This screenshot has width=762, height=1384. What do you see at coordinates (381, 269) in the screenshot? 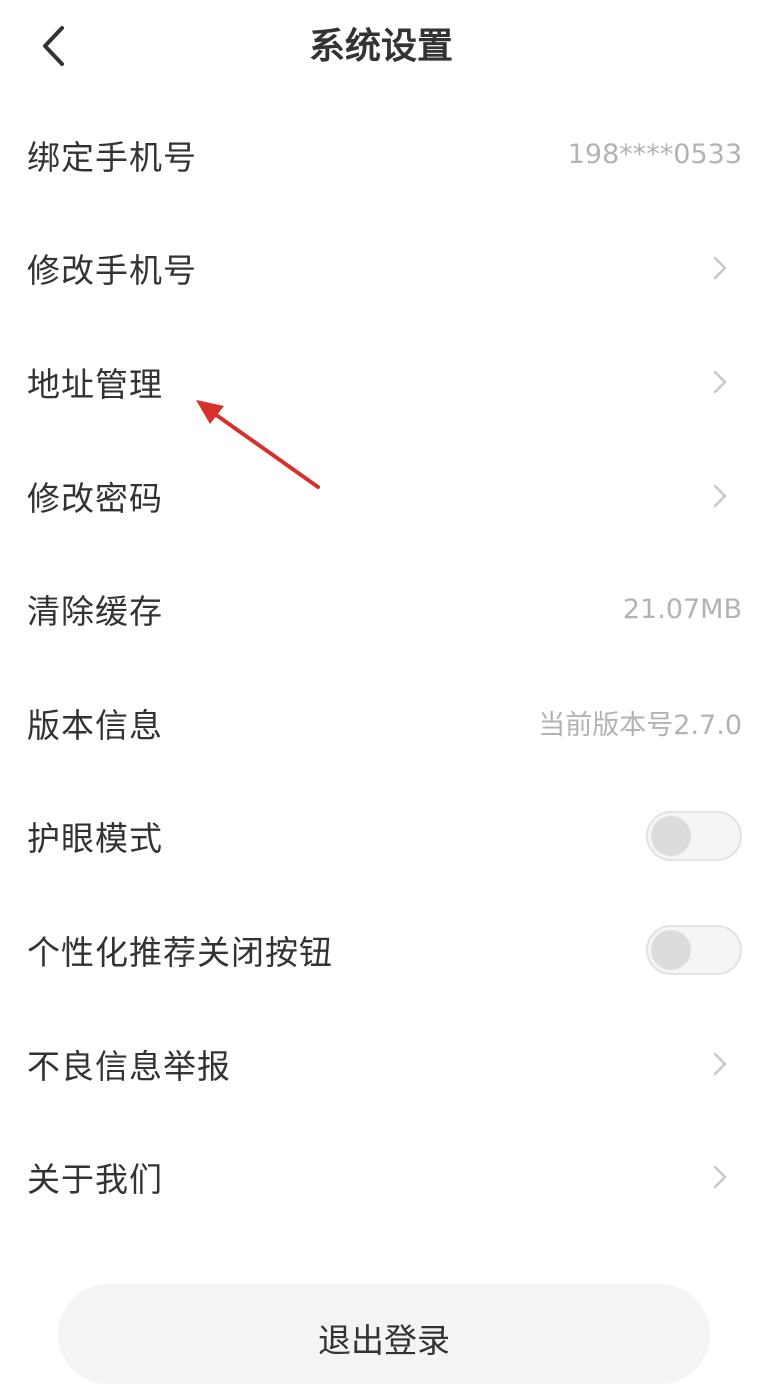
I see `row-change-phone: 修改手机号` at bounding box center [381, 269].